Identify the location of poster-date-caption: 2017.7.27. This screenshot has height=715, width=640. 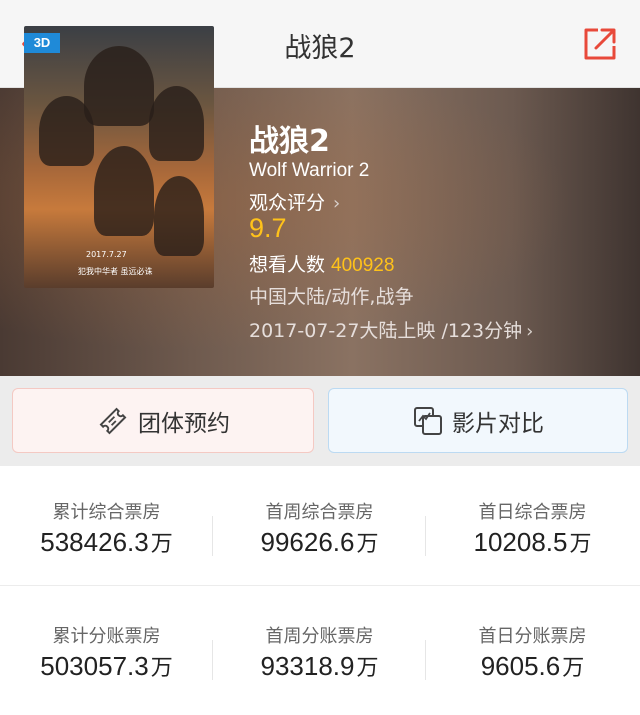
(106, 254).